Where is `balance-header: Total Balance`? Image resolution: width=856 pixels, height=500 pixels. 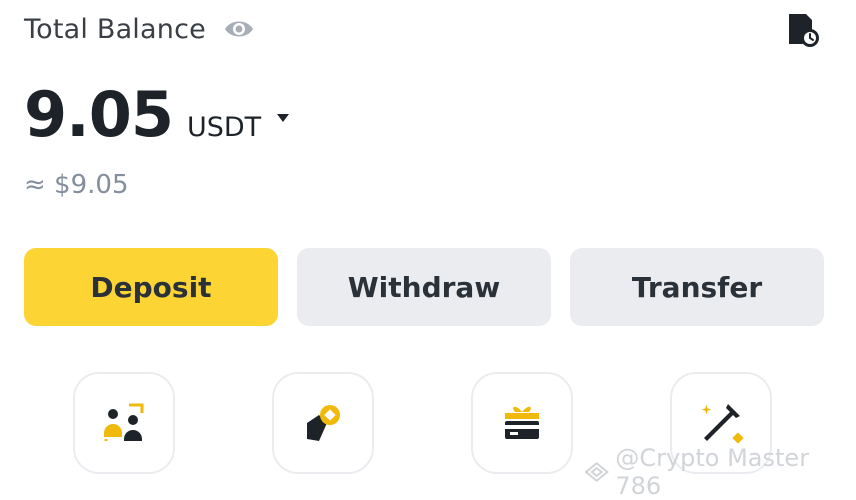 balance-header: Total Balance is located at coordinates (140, 29).